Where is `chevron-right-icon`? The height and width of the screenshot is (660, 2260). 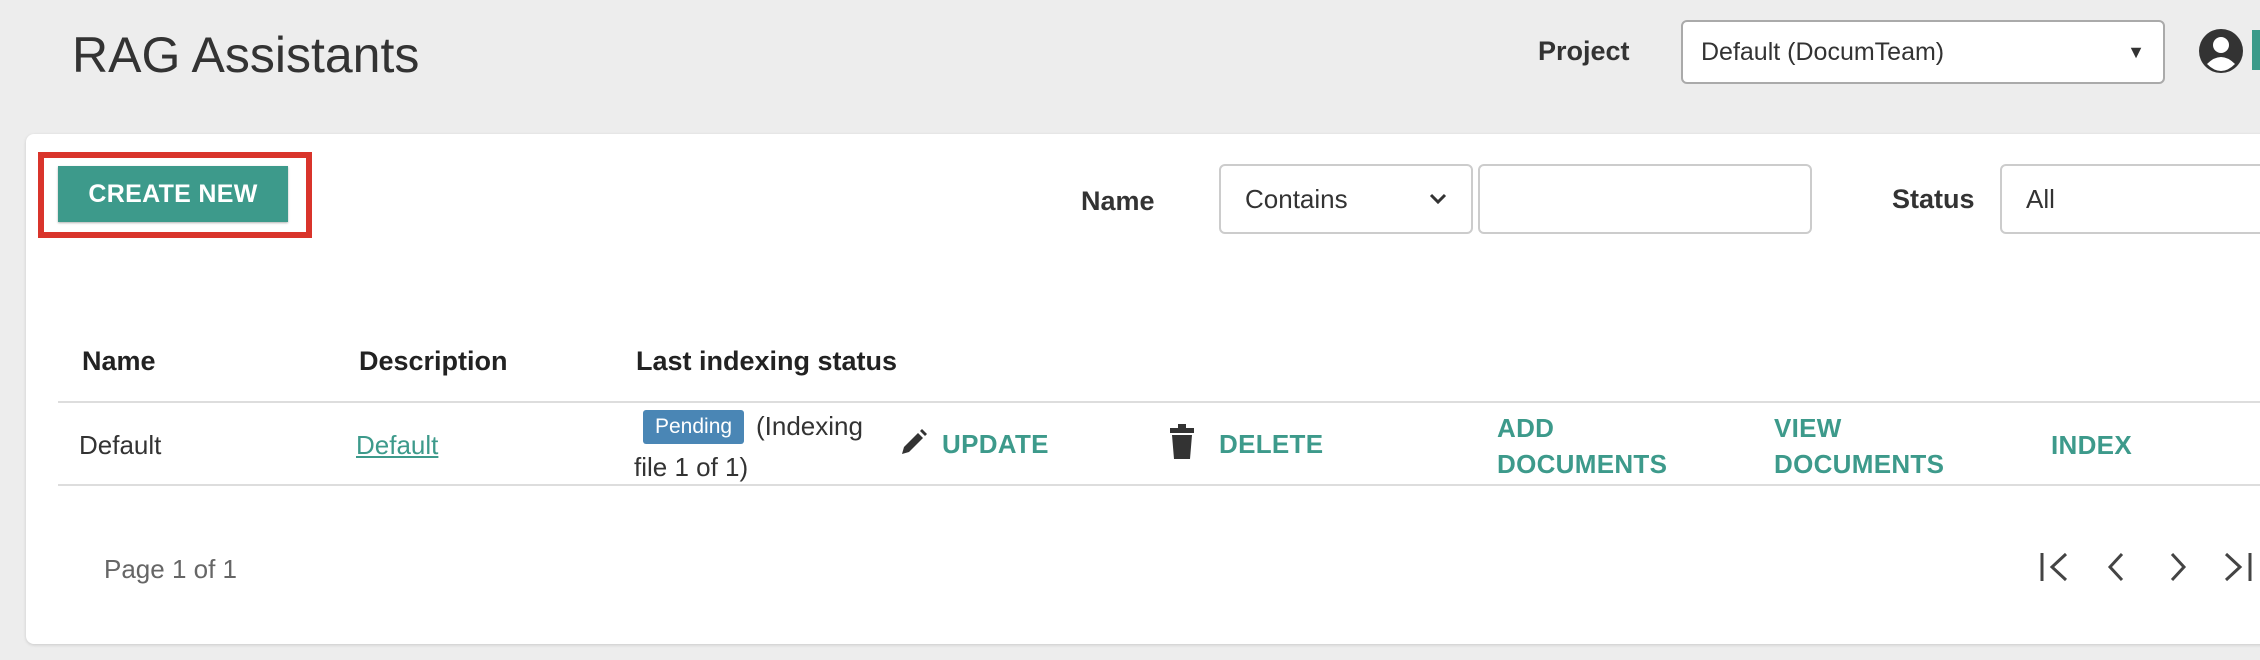 chevron-right-icon is located at coordinates (2178, 567).